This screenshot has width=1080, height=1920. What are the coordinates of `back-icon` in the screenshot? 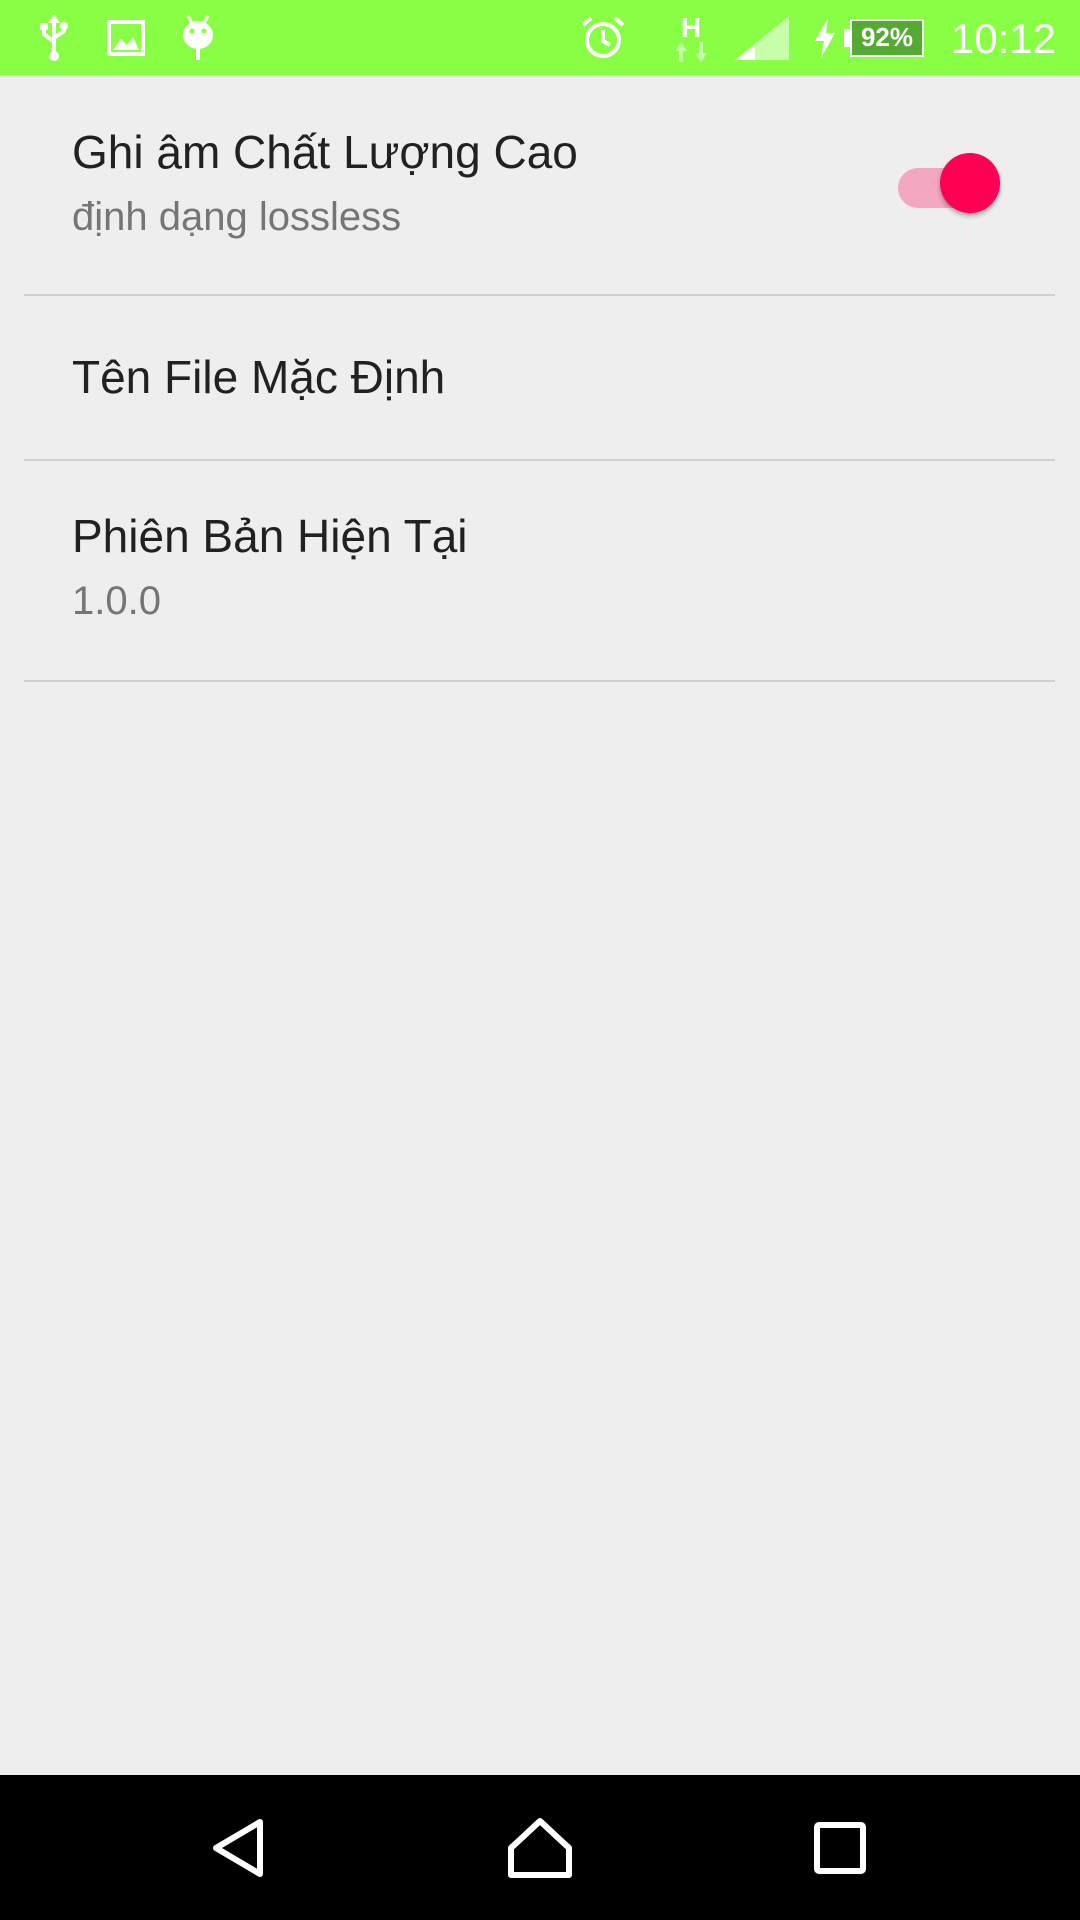 It's located at (238, 1847).